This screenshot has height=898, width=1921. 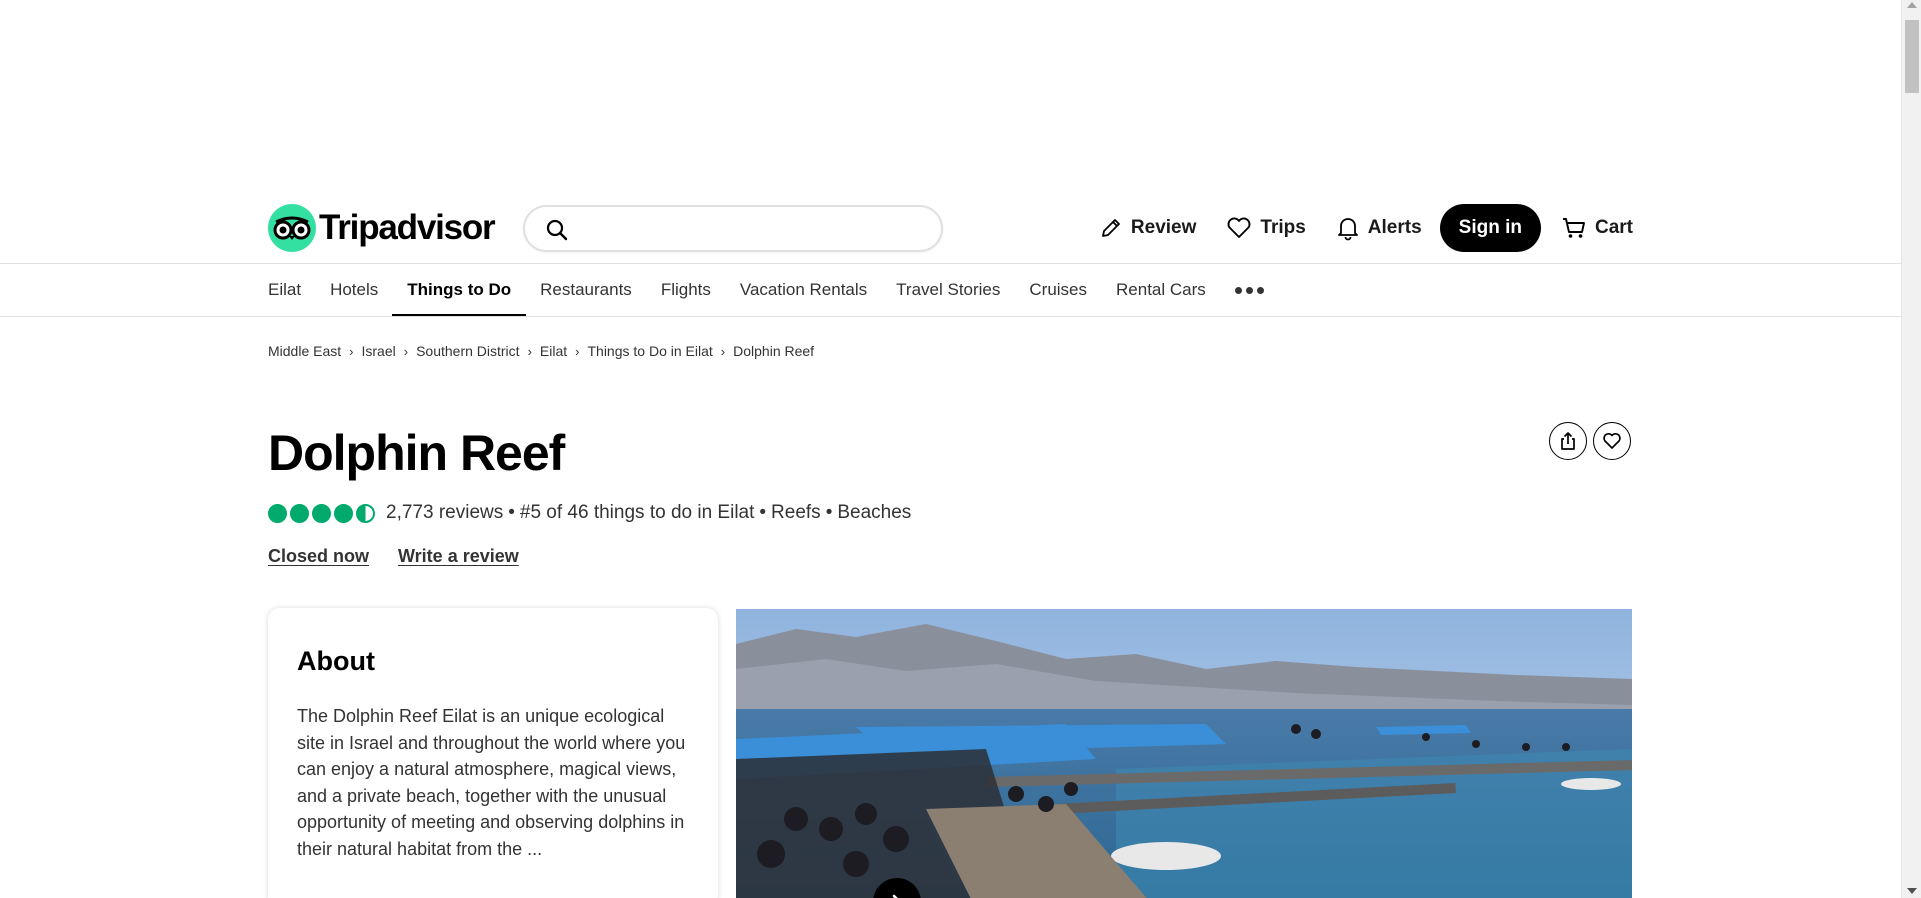 What do you see at coordinates (1490, 228) in the screenshot?
I see `sign-in-button: Sign in` at bounding box center [1490, 228].